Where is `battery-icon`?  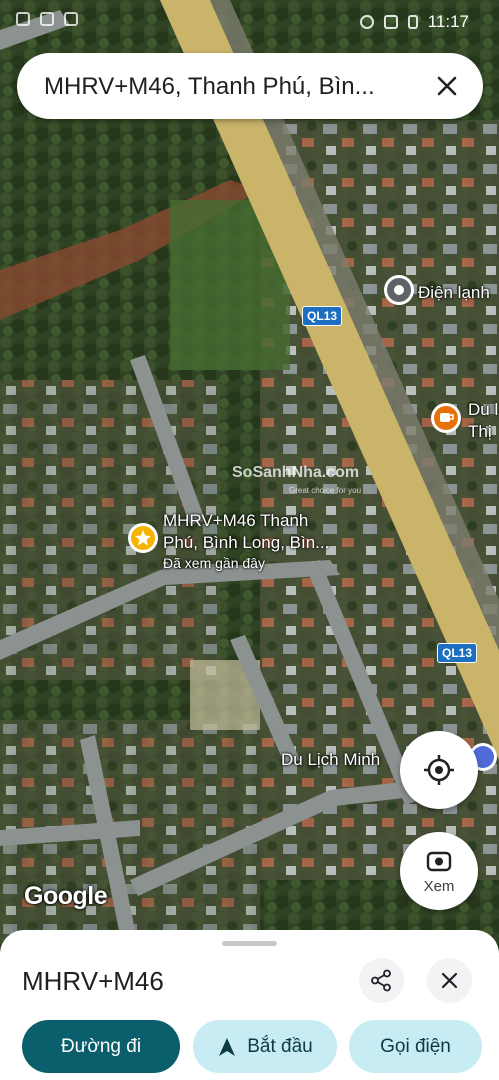 battery-icon is located at coordinates (412, 22).